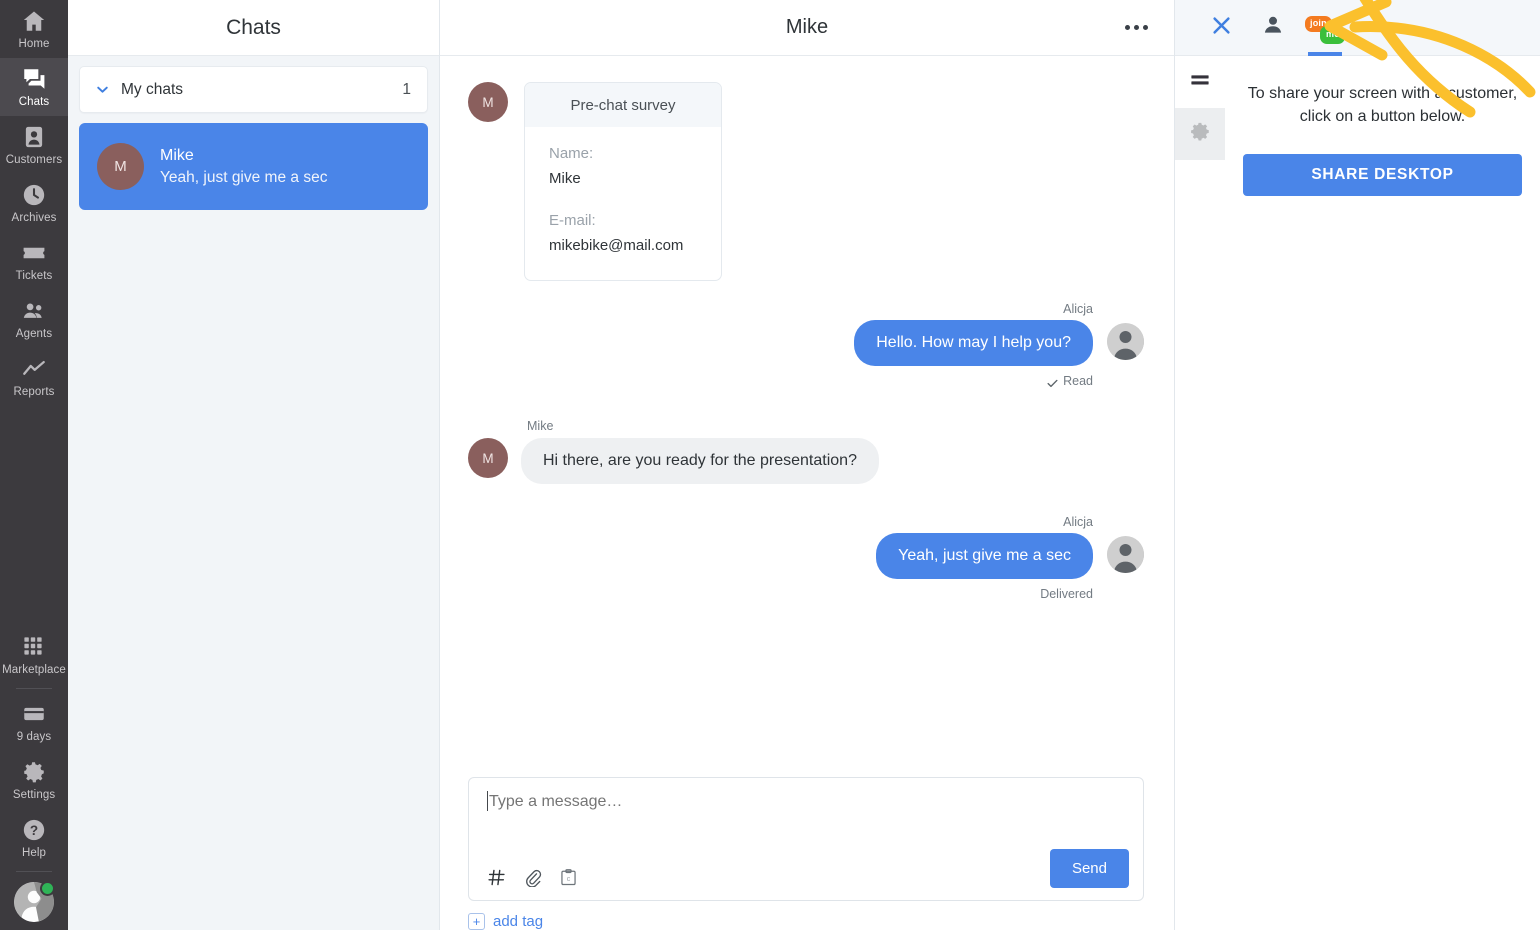 The width and height of the screenshot is (1540, 930). Describe the element at coordinates (253, 27) in the screenshot. I see `page-title: Chats` at that location.